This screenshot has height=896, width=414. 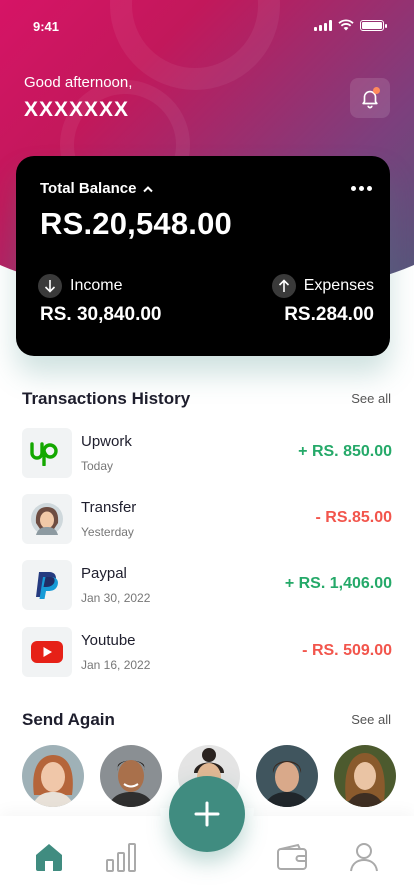 I want to click on send-again-see-all-link: See all, so click(x=371, y=719).